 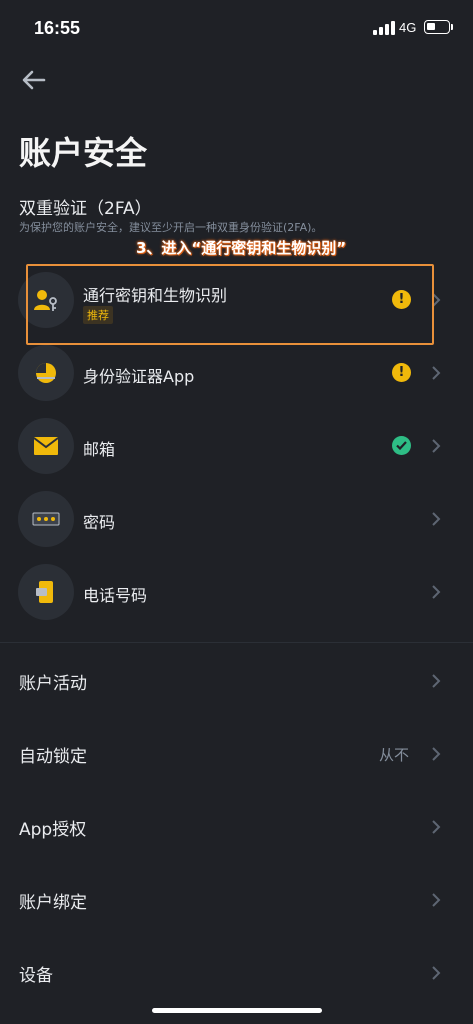 What do you see at coordinates (236, 373) in the screenshot?
I see `twofa-item-authenticator: 身份验证器App !` at bounding box center [236, 373].